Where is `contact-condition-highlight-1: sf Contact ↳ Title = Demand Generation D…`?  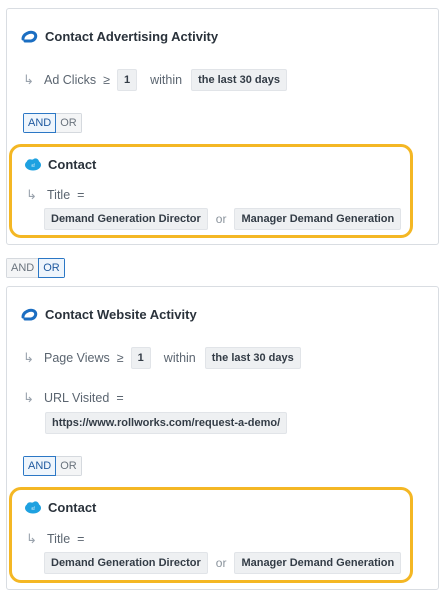 contact-condition-highlight-1: sf Contact ↳ Title = Demand Generation D… is located at coordinates (211, 191).